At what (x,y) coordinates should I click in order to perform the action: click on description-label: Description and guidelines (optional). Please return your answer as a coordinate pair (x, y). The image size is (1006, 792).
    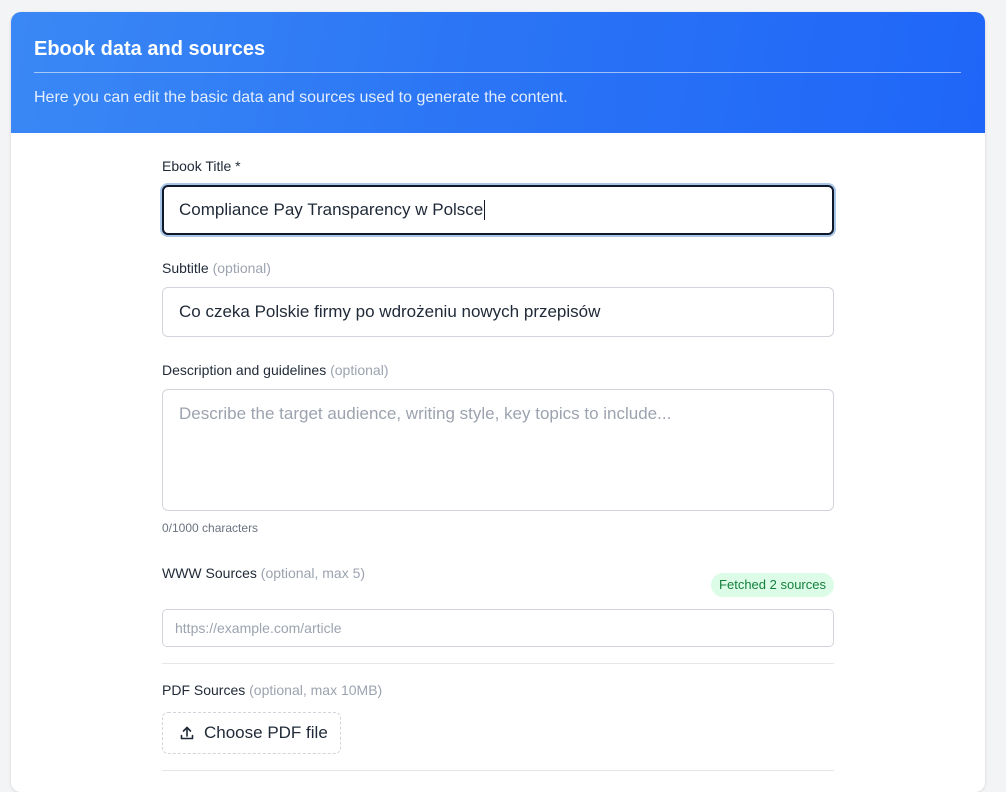
    Looking at the image, I should click on (275, 370).